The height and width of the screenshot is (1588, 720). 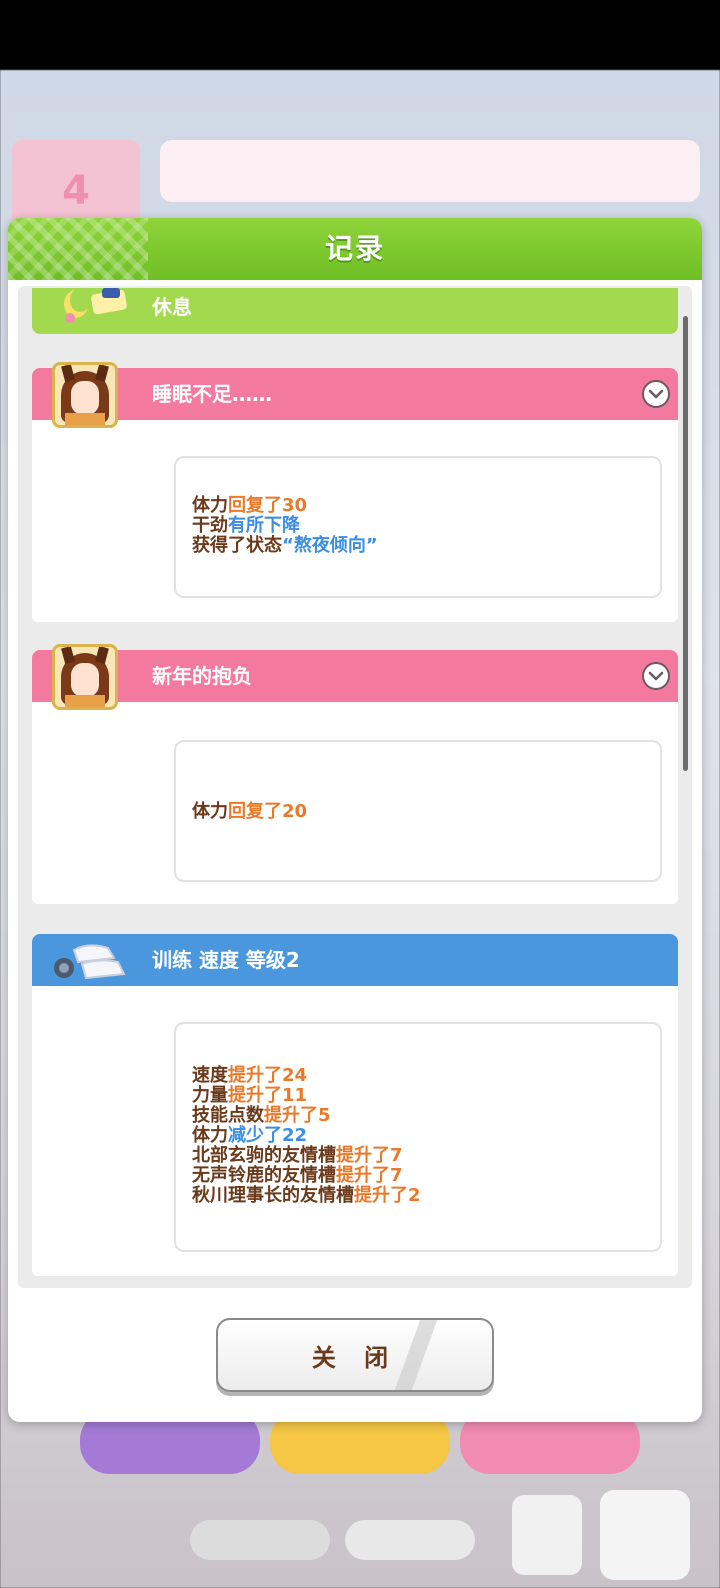 What do you see at coordinates (90, 962) in the screenshot?
I see `shoes-icon` at bounding box center [90, 962].